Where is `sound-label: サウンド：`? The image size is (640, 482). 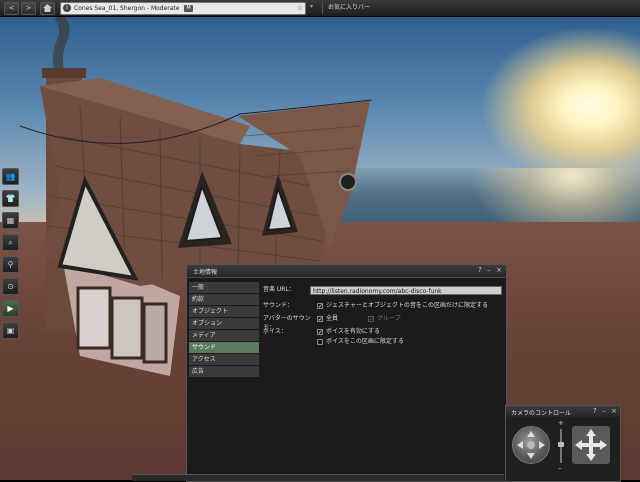
sound-label: サウンド： is located at coordinates (278, 305).